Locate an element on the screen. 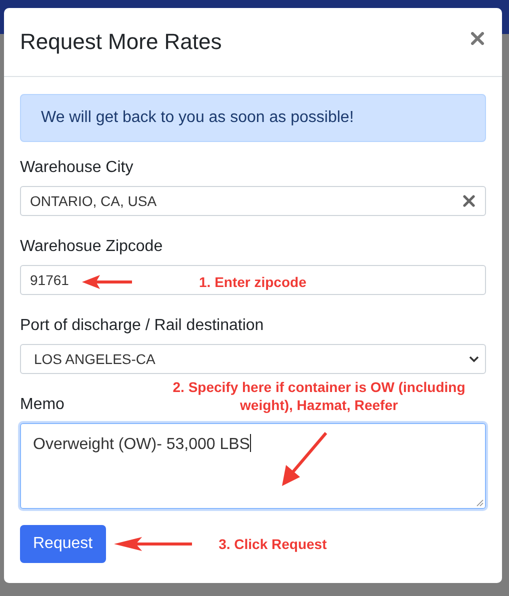 The image size is (509, 596). port-dropdown: LOS ANGELES-CA is located at coordinates (253, 359).